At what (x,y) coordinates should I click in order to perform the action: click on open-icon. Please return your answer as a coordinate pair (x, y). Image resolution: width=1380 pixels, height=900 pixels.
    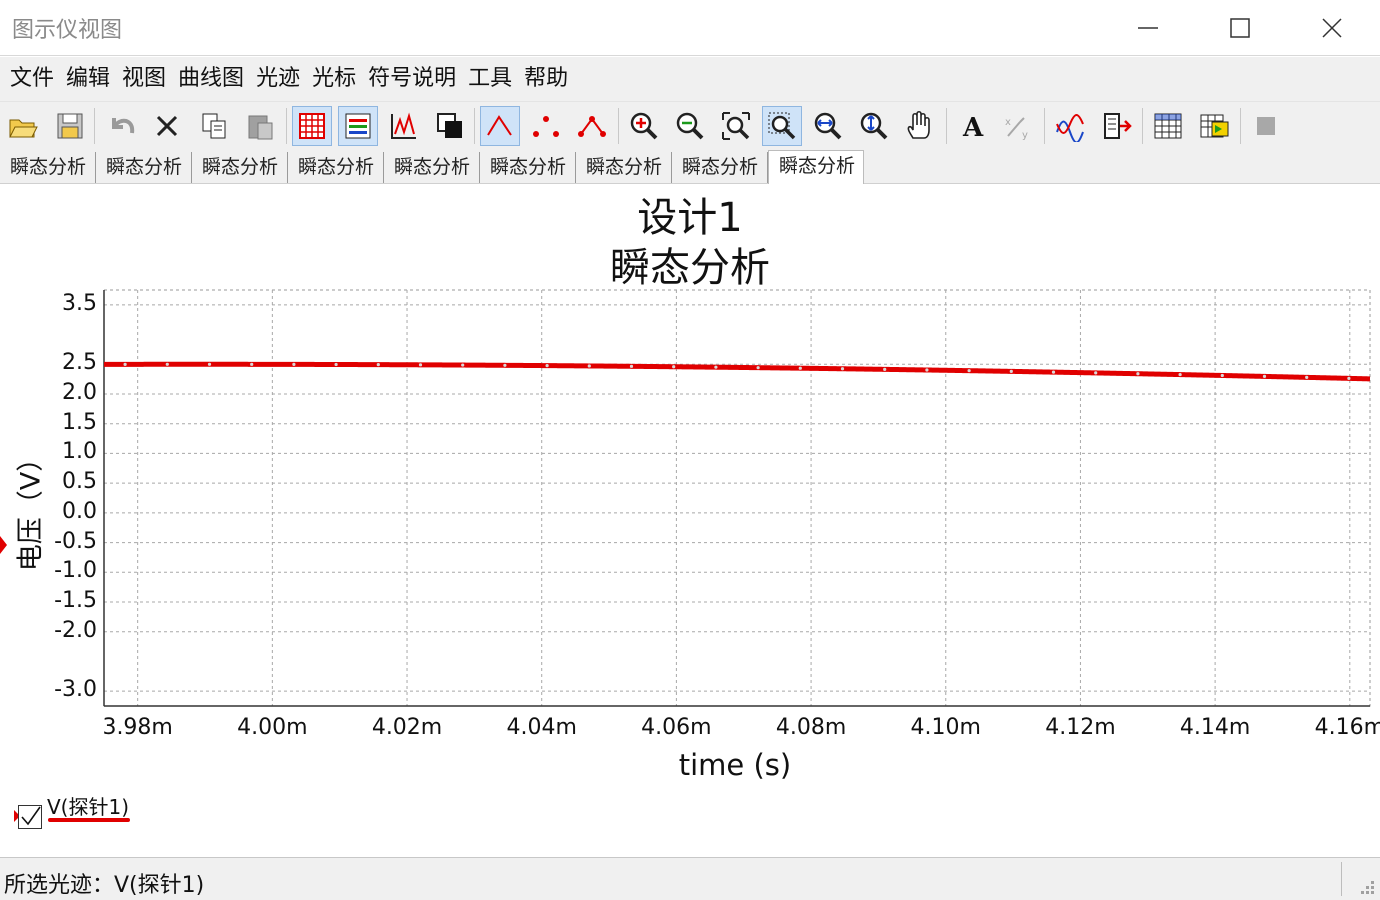
    Looking at the image, I should click on (23, 128).